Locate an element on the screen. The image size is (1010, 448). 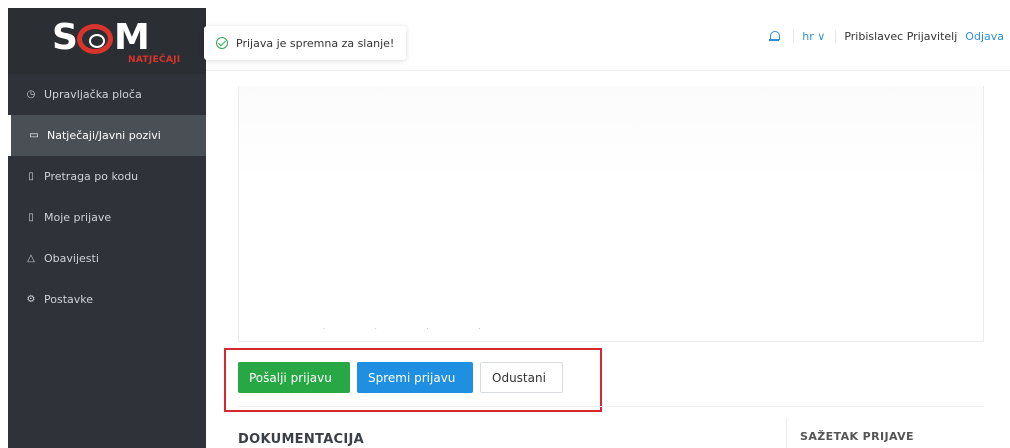
toast-message: Prijava je spremna za slanje! is located at coordinates (315, 43).